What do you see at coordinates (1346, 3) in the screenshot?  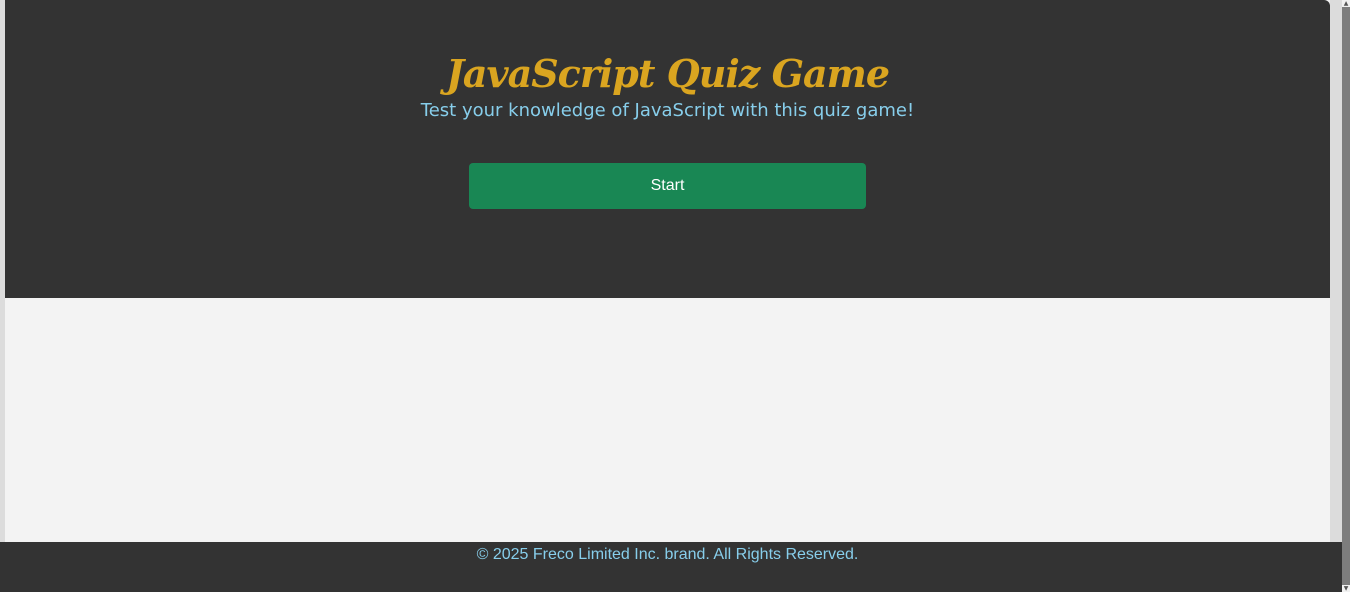 I see `chevron-up-icon: ▲` at bounding box center [1346, 3].